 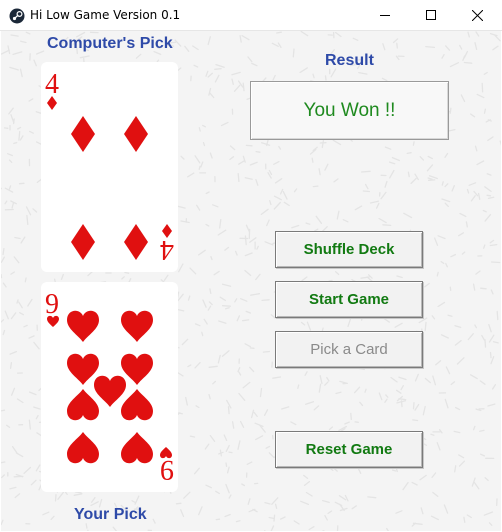 I want to click on minimize-icon, so click(x=385, y=15).